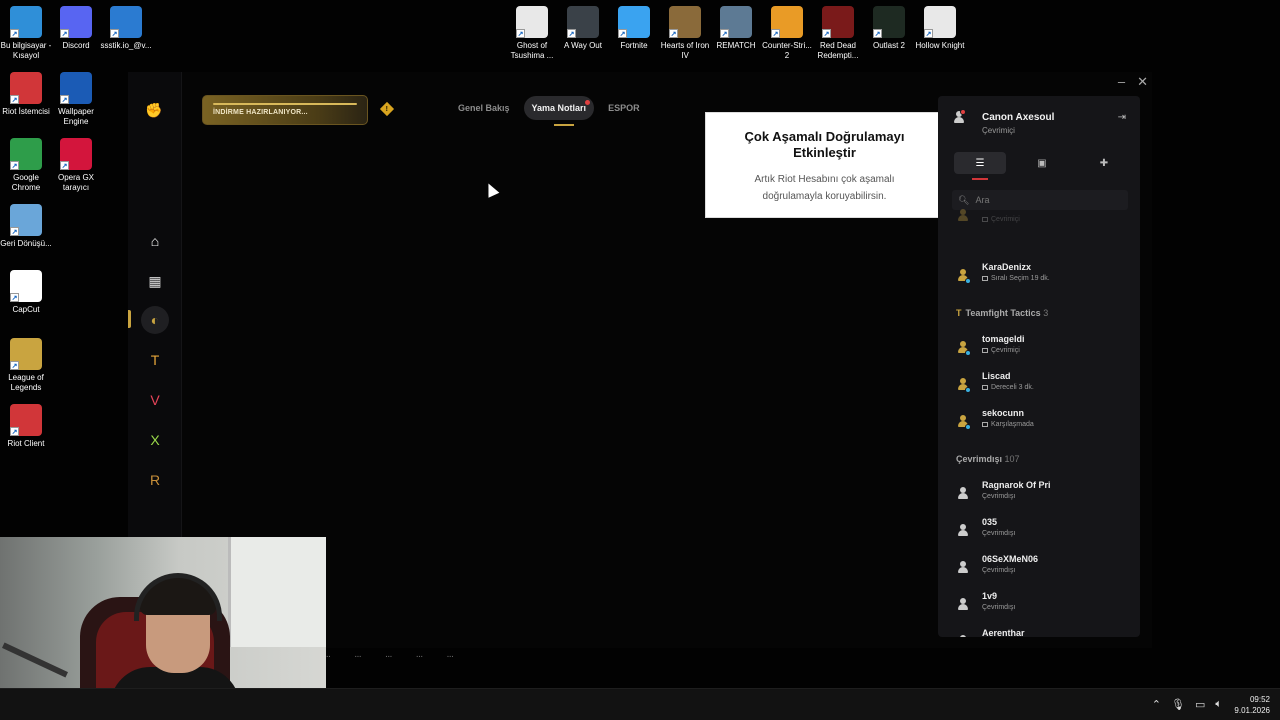 This screenshot has width=1280, height=720. Describe the element at coordinates (155, 440) in the screenshot. I see `sidebar-2xko: X` at that location.